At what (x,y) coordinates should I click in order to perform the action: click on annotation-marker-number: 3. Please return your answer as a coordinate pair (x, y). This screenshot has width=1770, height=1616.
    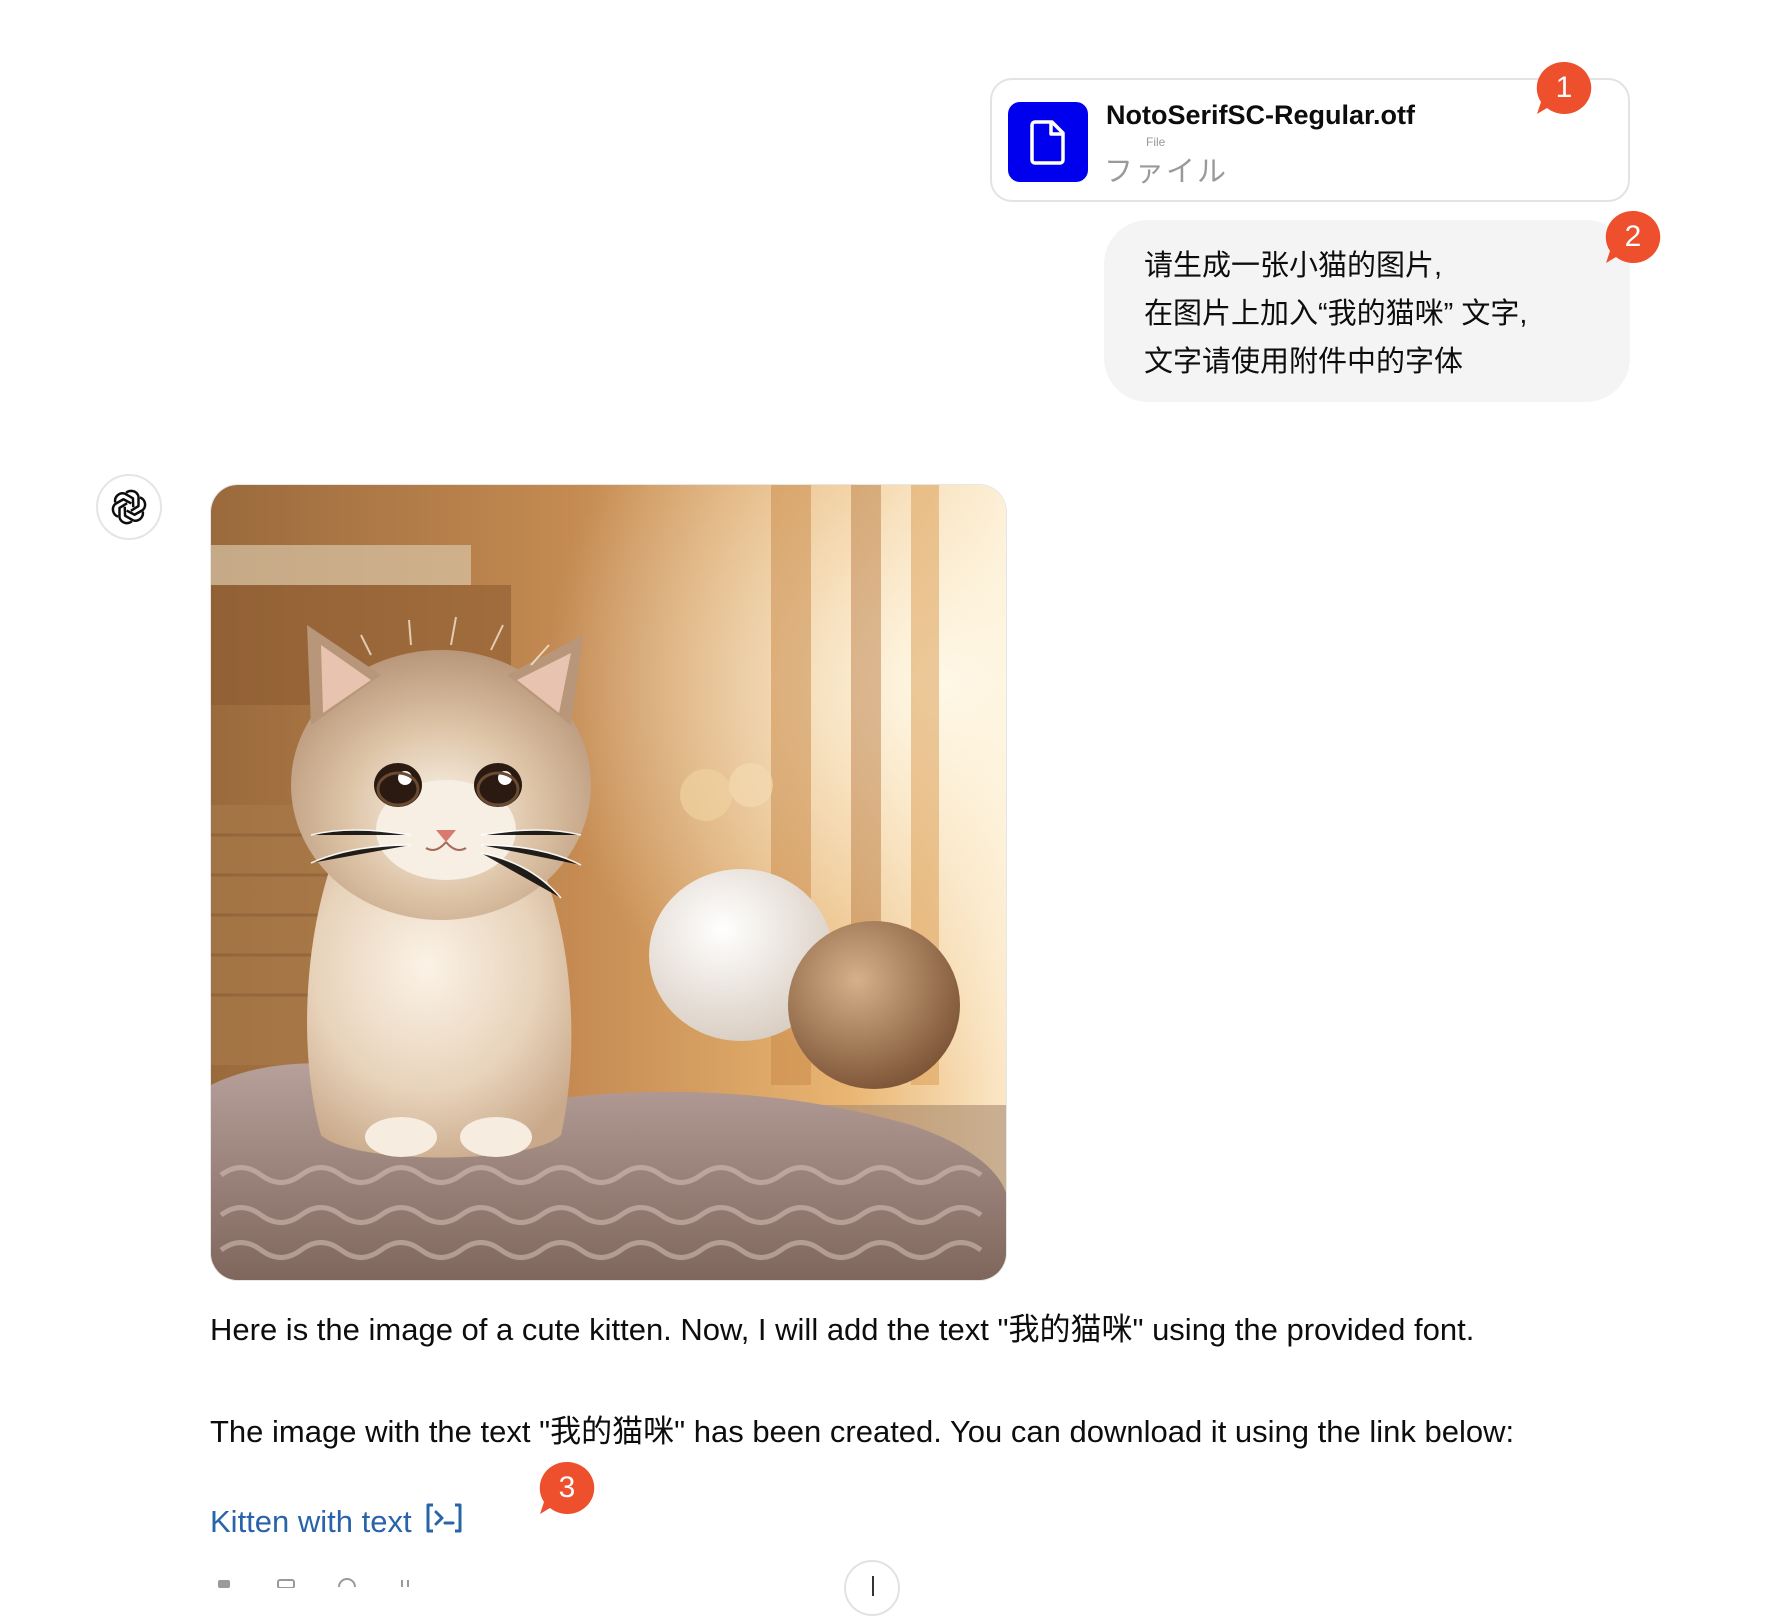
    Looking at the image, I should click on (567, 1487).